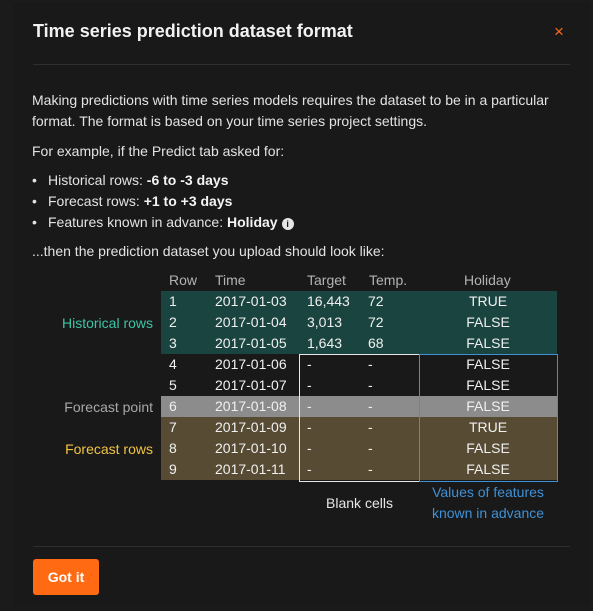 This screenshot has height=611, width=593. I want to click on column-header-temp: Temp., so click(388, 280).